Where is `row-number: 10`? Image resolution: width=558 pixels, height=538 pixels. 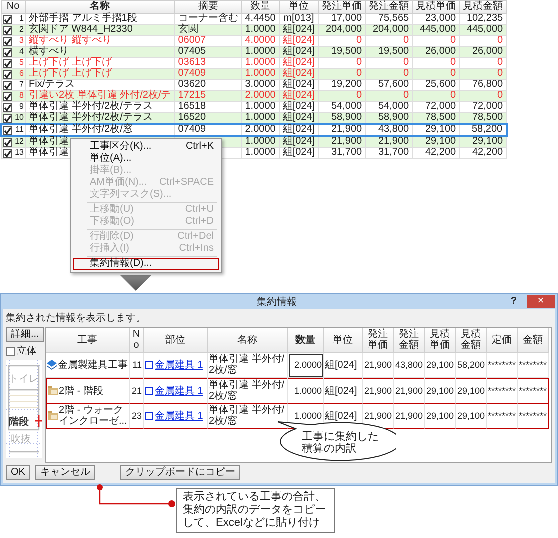 row-number: 10 is located at coordinates (19, 118).